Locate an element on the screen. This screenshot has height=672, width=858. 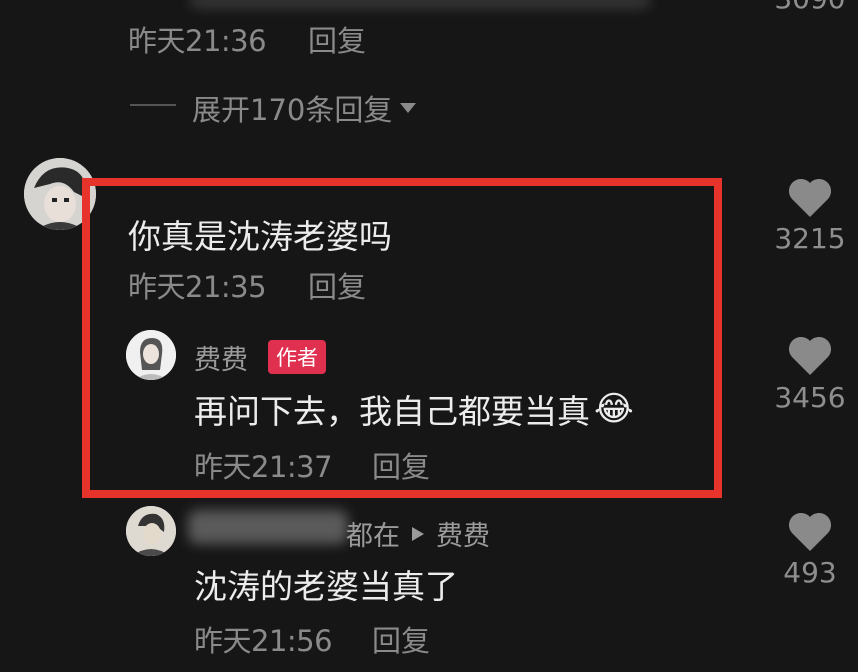
timestamp: 昨天21:37 is located at coordinates (263, 467).